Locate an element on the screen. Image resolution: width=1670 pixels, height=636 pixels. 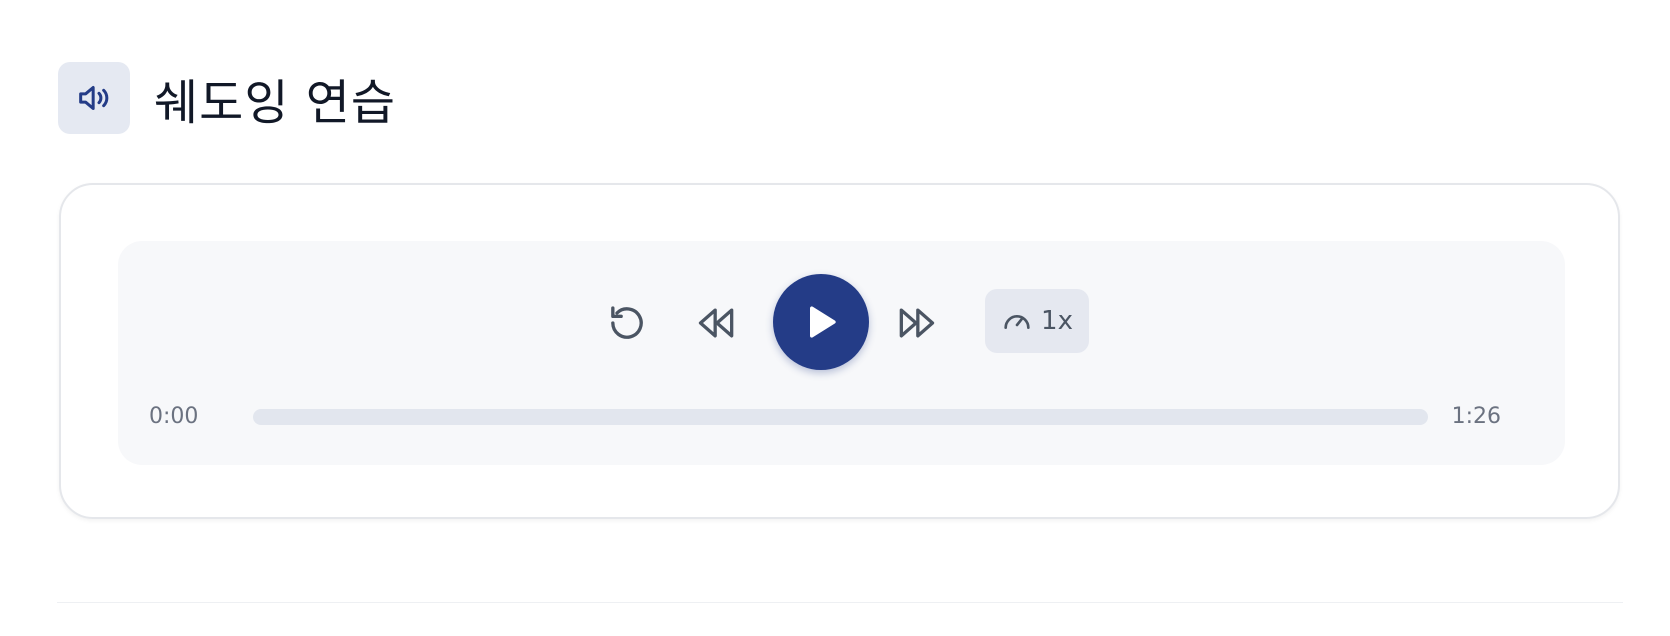
play-button is located at coordinates (821, 322).